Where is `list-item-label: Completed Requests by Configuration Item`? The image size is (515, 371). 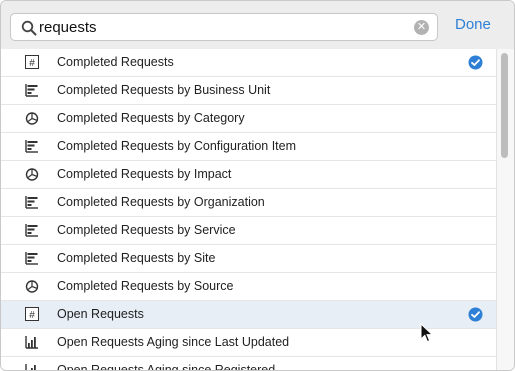 list-item-label: Completed Requests by Configuration Item is located at coordinates (177, 146).